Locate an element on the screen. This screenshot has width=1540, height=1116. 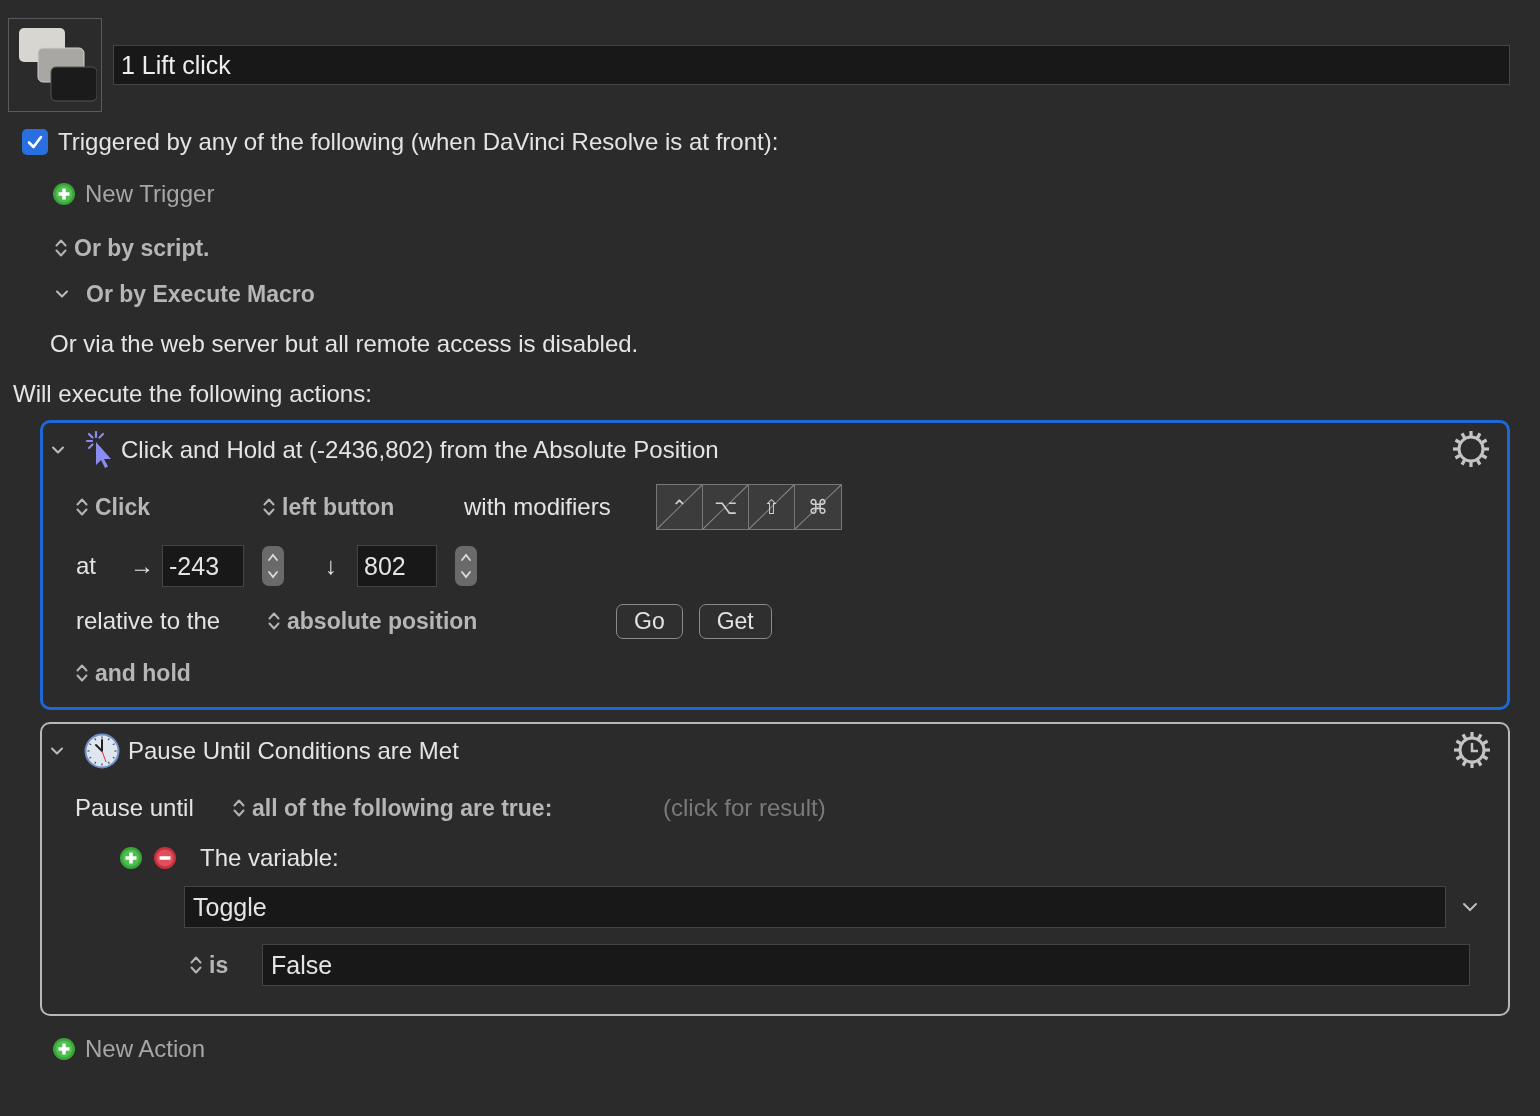
remove-icon is located at coordinates (165, 858).